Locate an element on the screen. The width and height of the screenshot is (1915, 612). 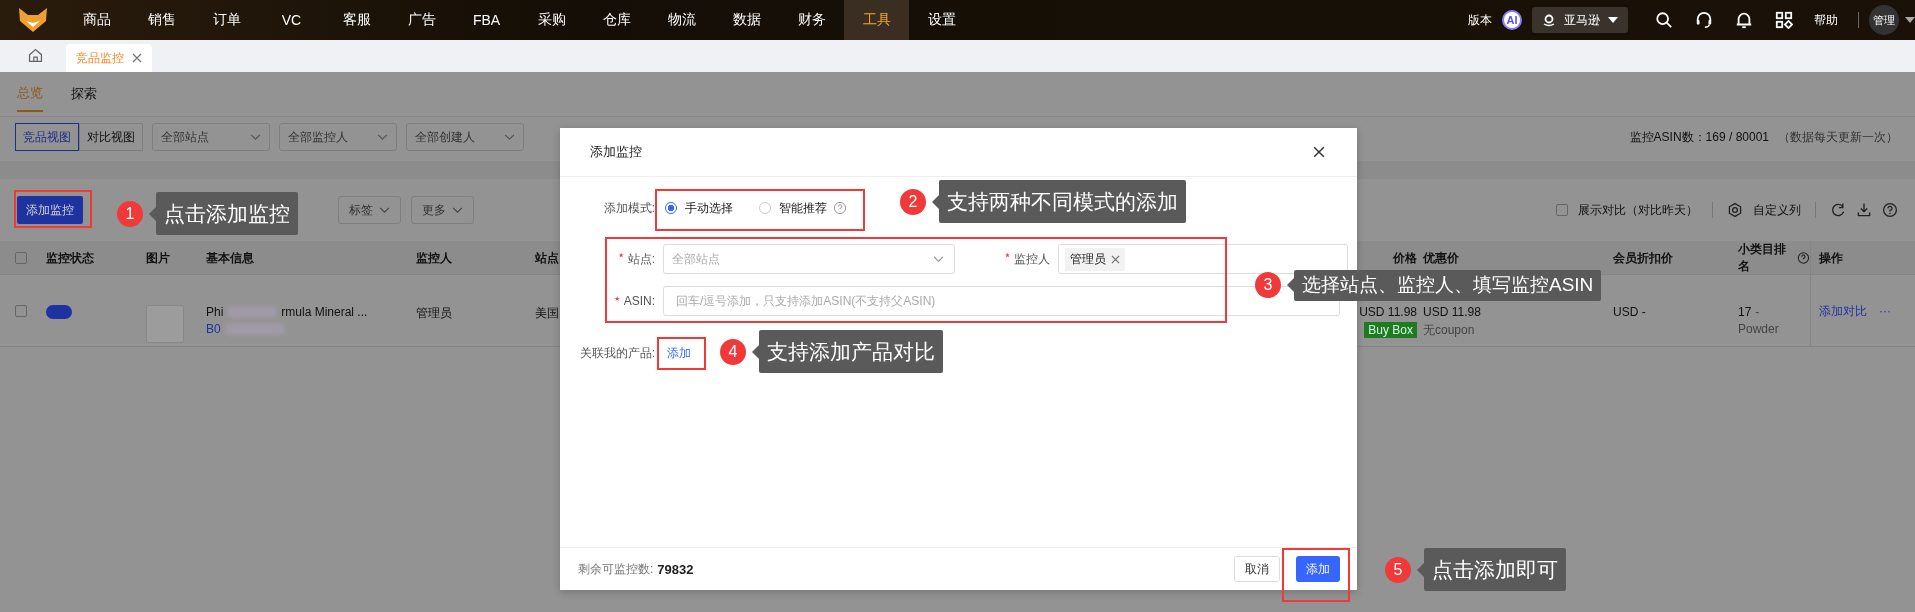
column-header: 图片 is located at coordinates (158, 258).